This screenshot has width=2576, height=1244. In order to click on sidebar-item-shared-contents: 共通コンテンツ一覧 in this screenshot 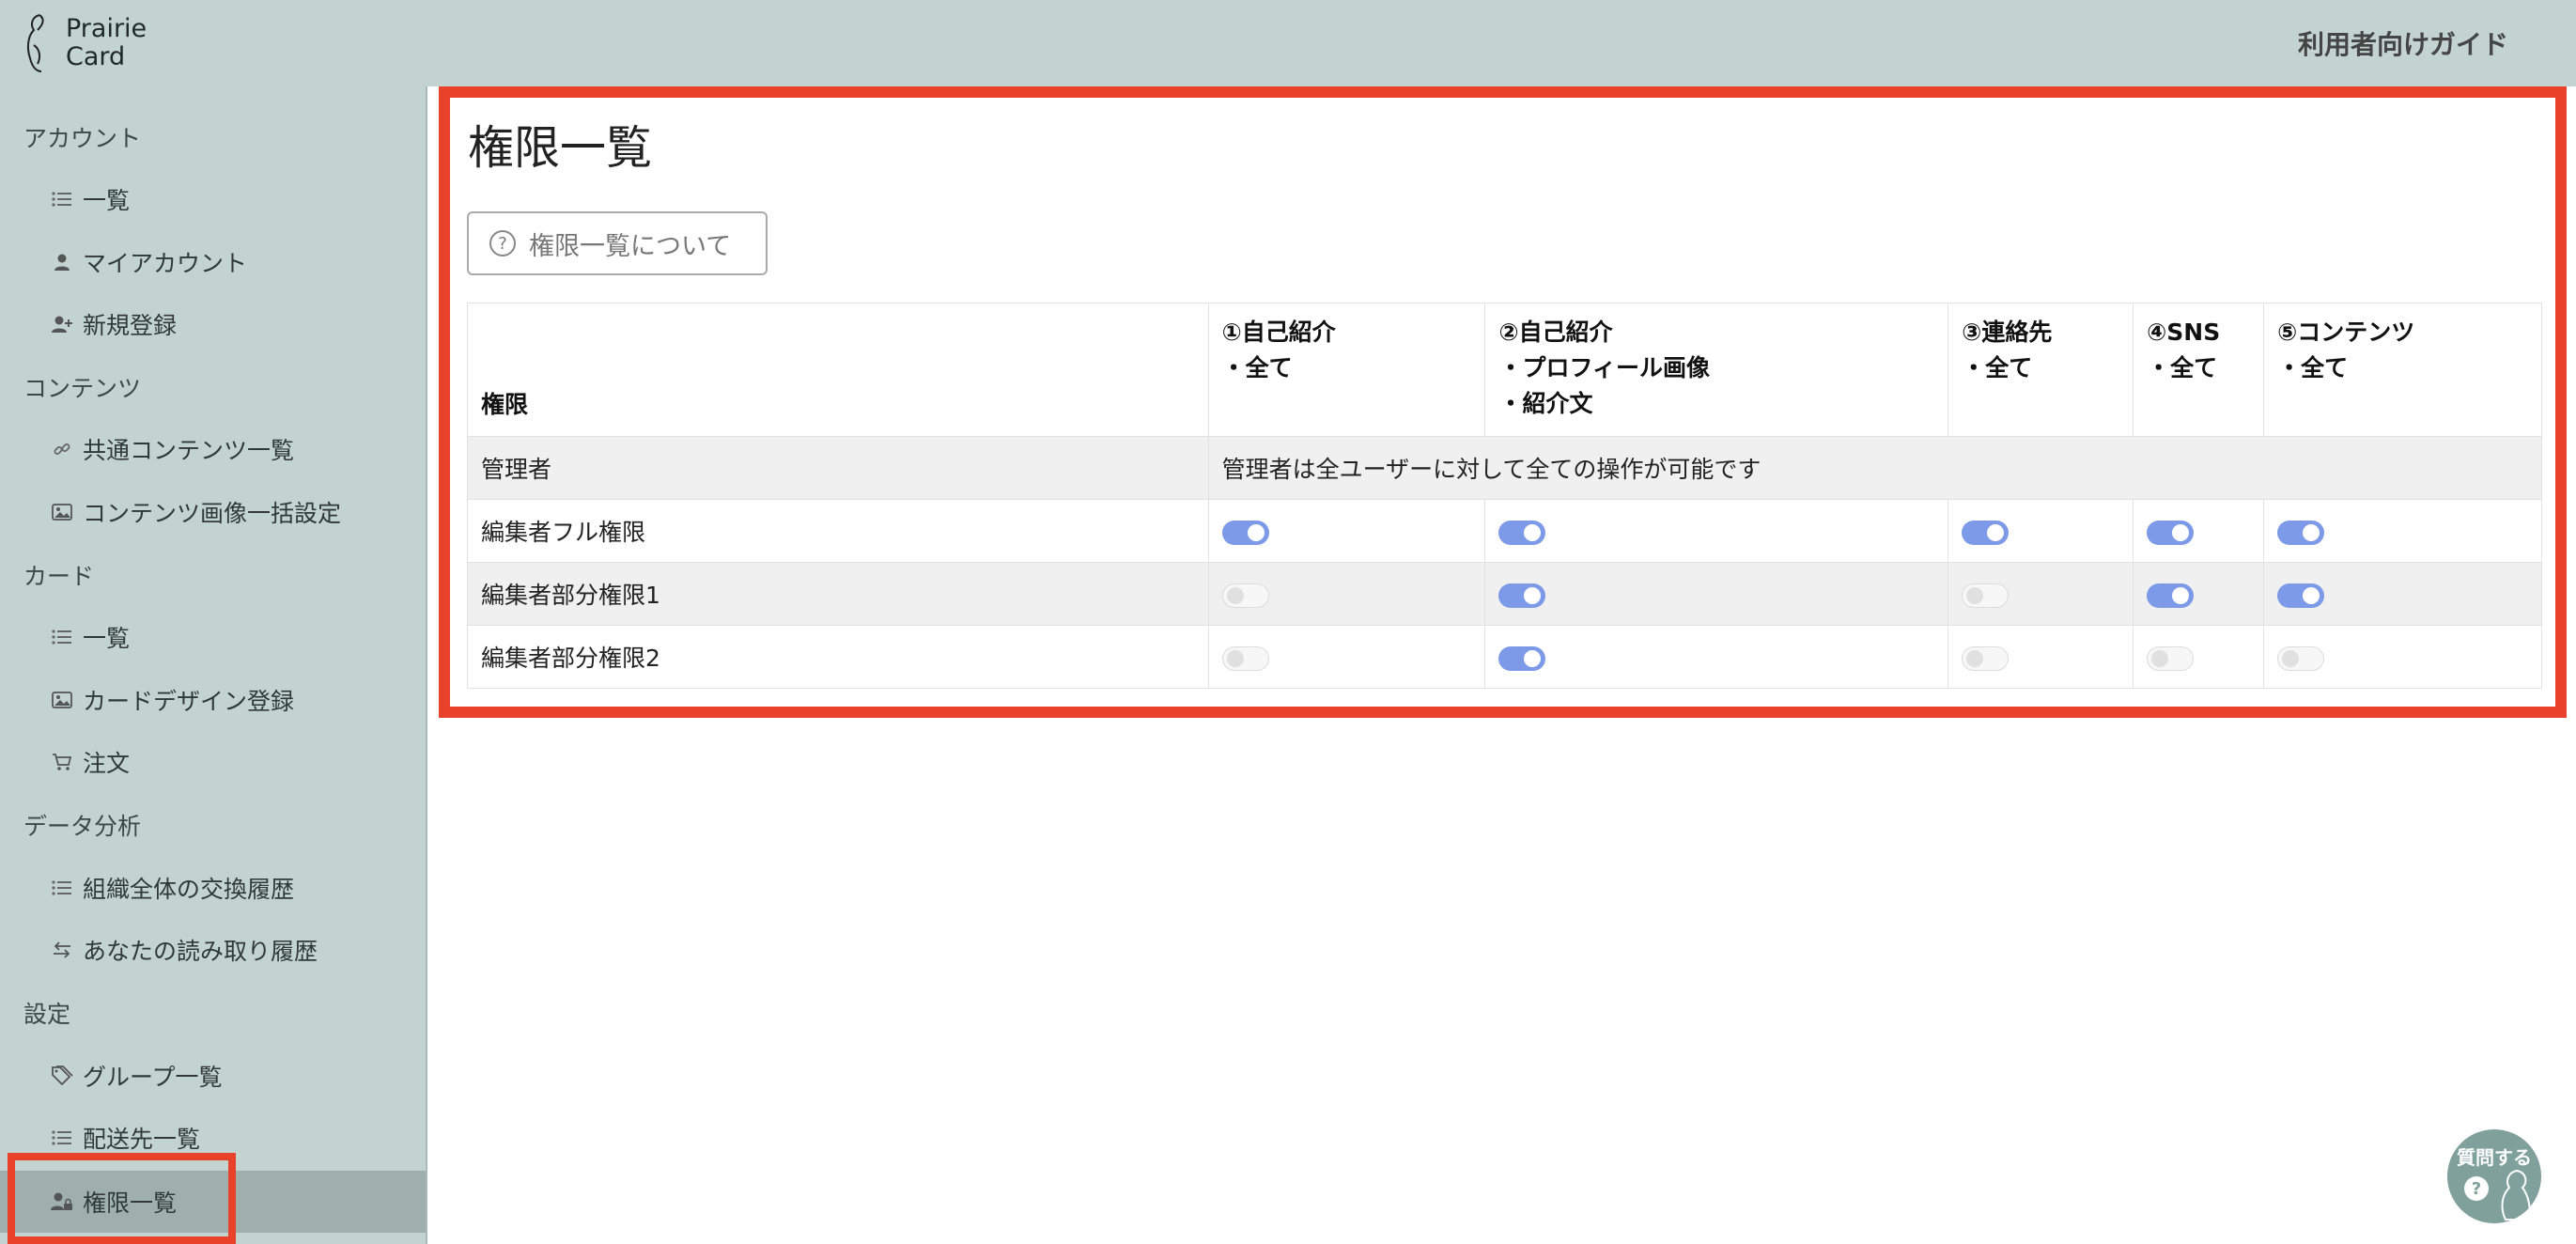, I will do `click(213, 449)`.